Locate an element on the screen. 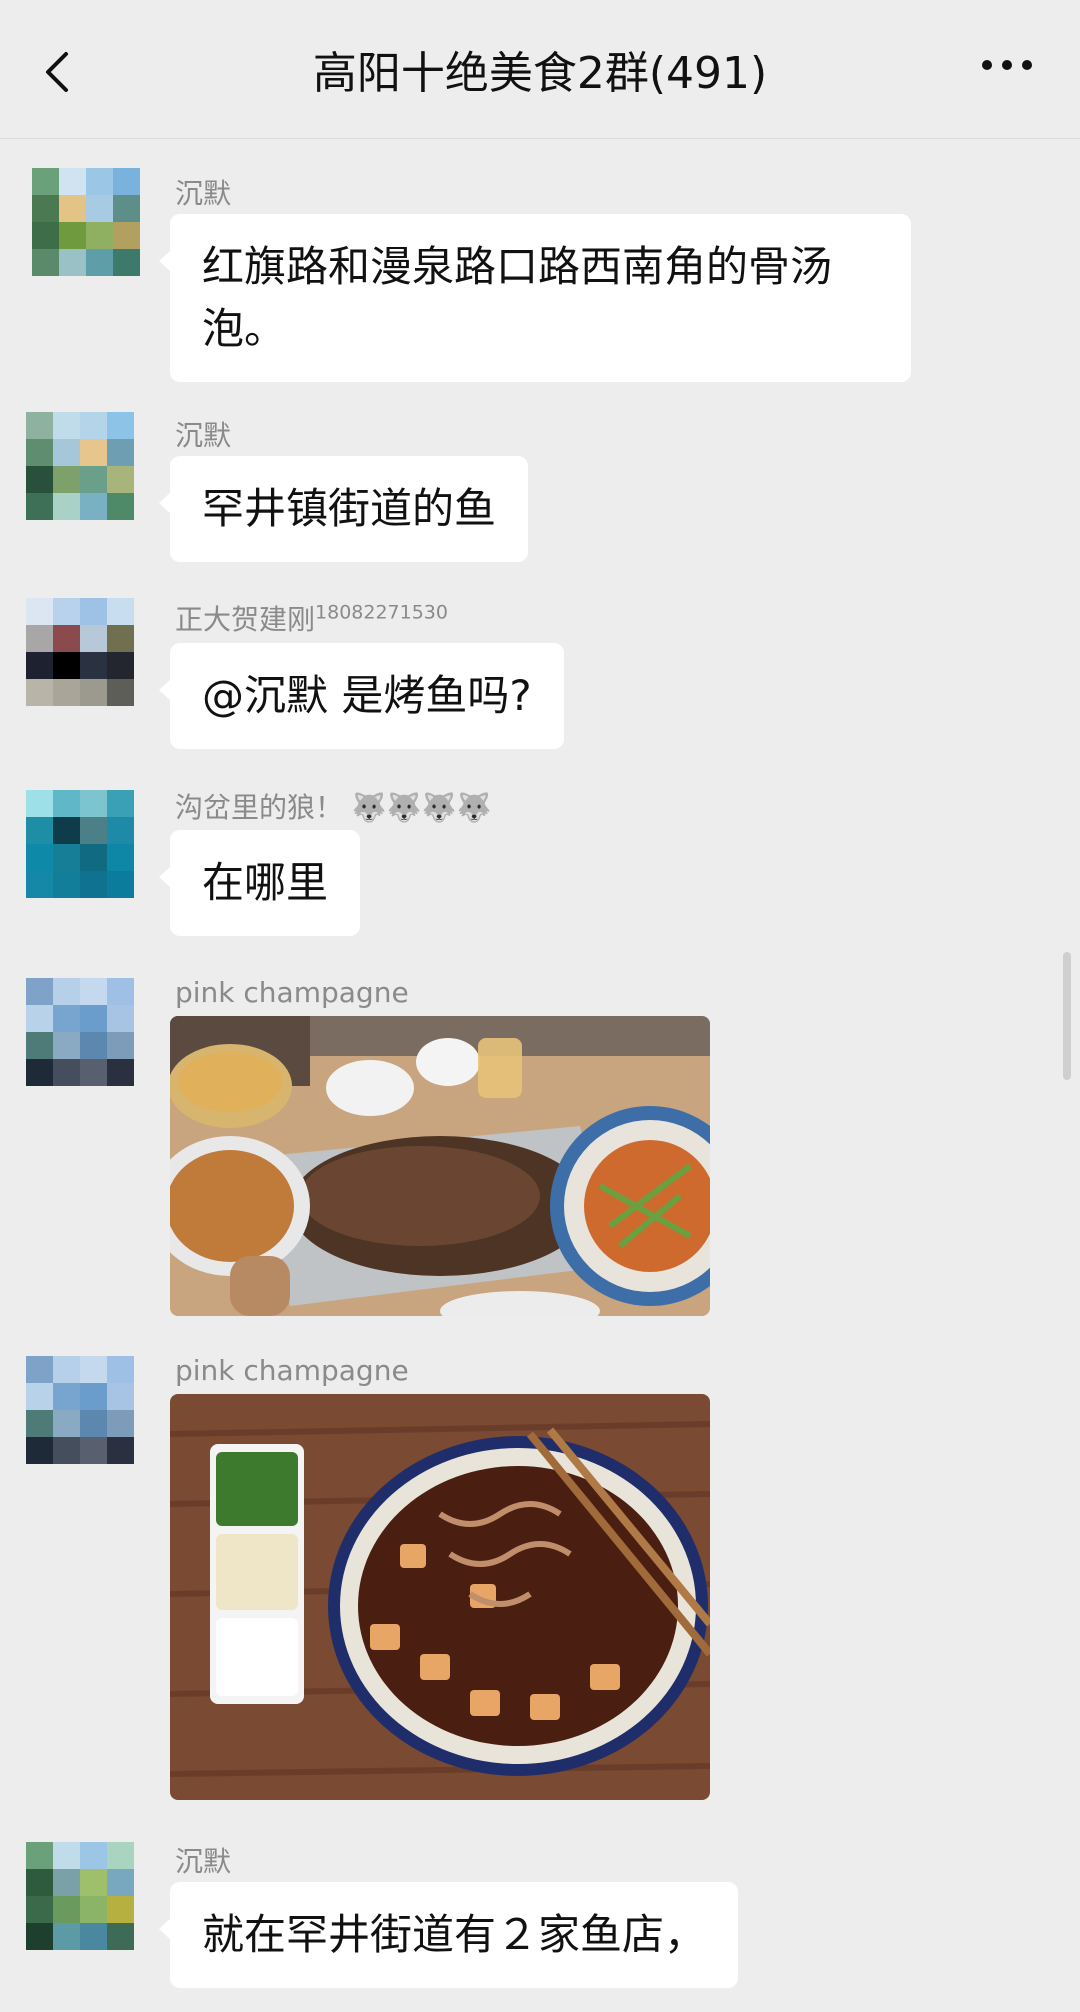  spicy-stew-dinner-photo is located at coordinates (440, 1597).